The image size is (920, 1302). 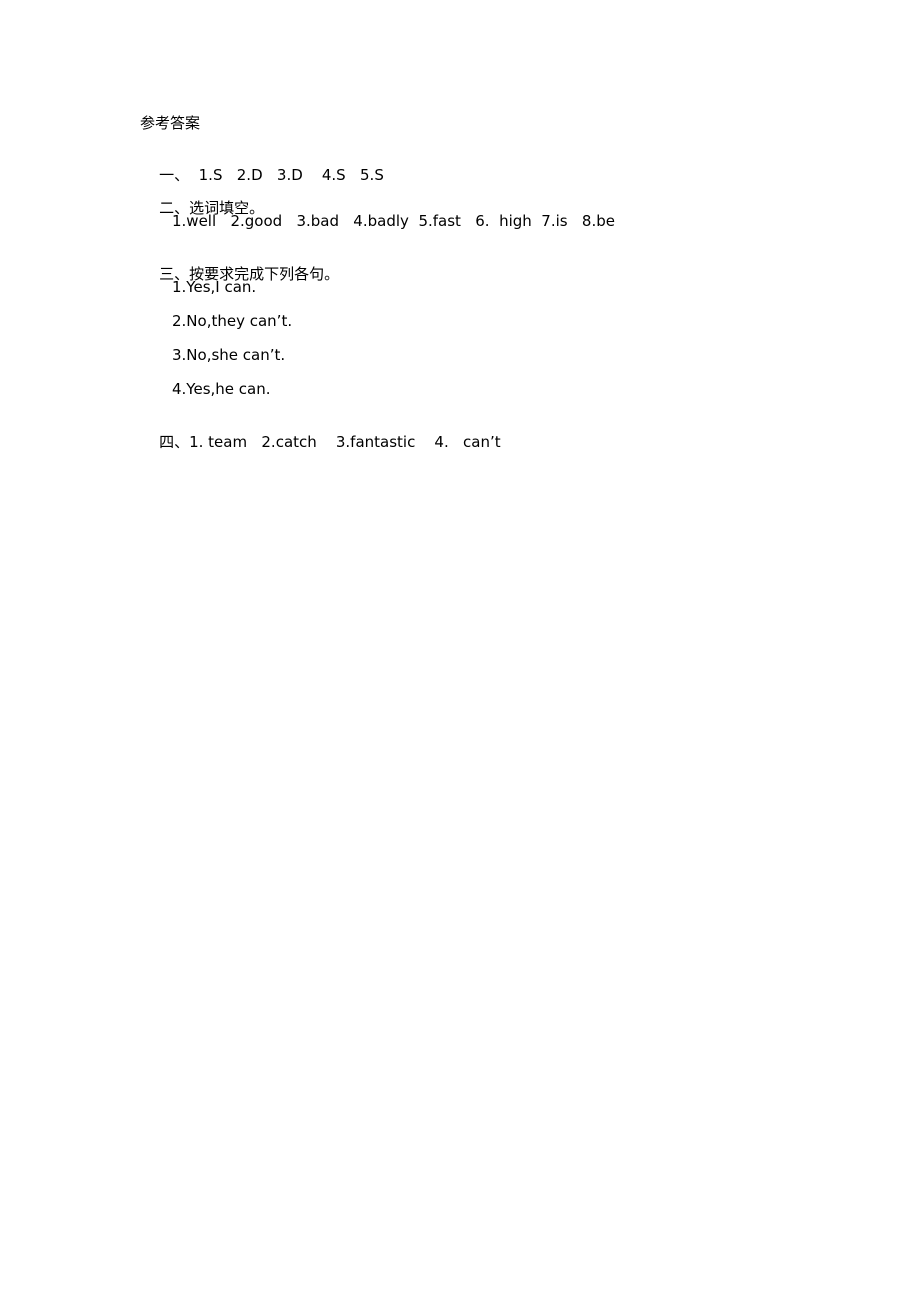 What do you see at coordinates (221, 389) in the screenshot?
I see `section-3-item: 4.Yes,he can.` at bounding box center [221, 389].